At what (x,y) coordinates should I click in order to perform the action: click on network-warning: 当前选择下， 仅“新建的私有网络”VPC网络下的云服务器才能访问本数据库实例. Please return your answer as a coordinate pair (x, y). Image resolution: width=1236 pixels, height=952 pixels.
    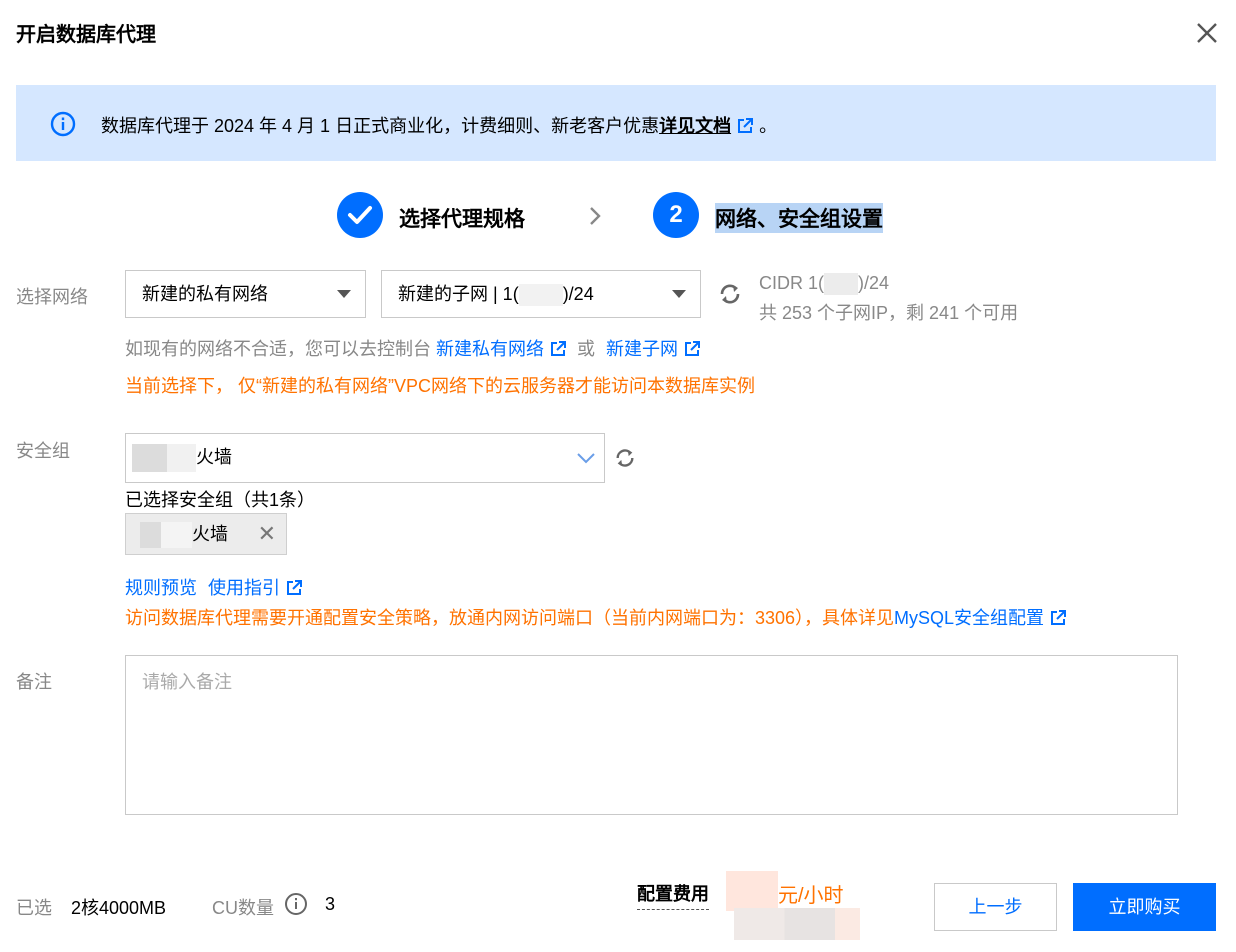
    Looking at the image, I should click on (440, 386).